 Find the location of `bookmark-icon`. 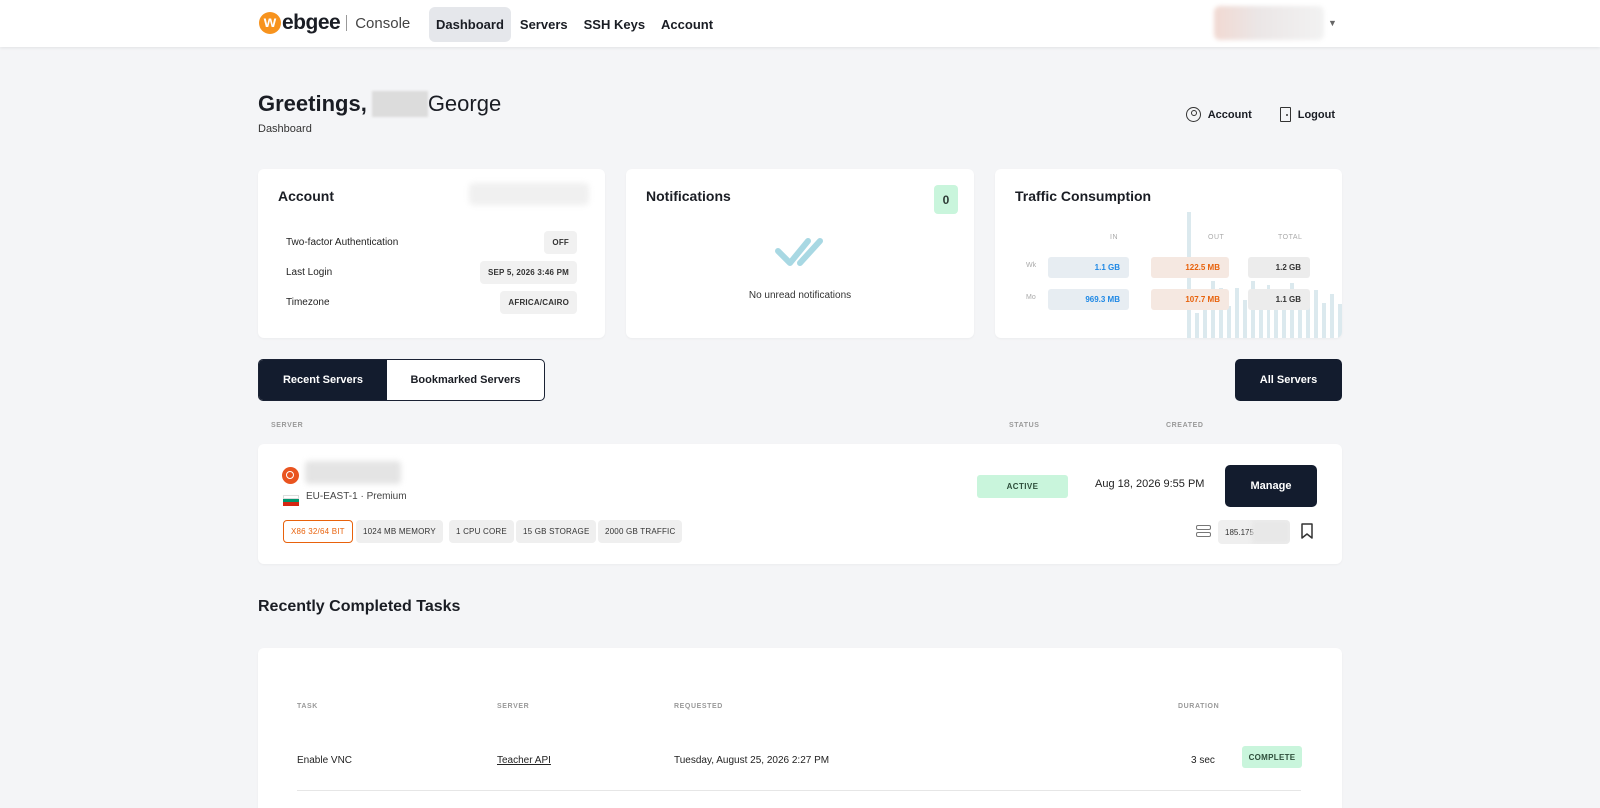

bookmark-icon is located at coordinates (1307, 531).